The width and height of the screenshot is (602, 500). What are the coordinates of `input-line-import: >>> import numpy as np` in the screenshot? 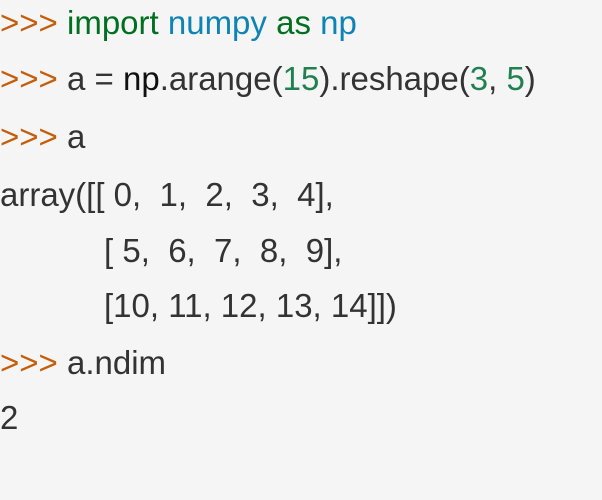 It's located at (178, 23).